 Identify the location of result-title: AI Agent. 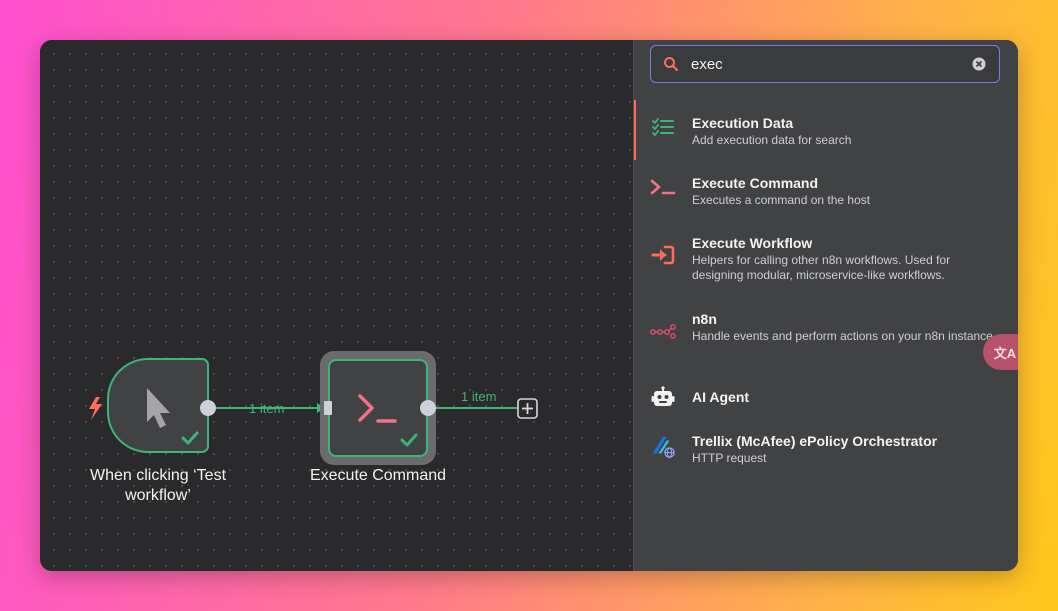
(721, 397).